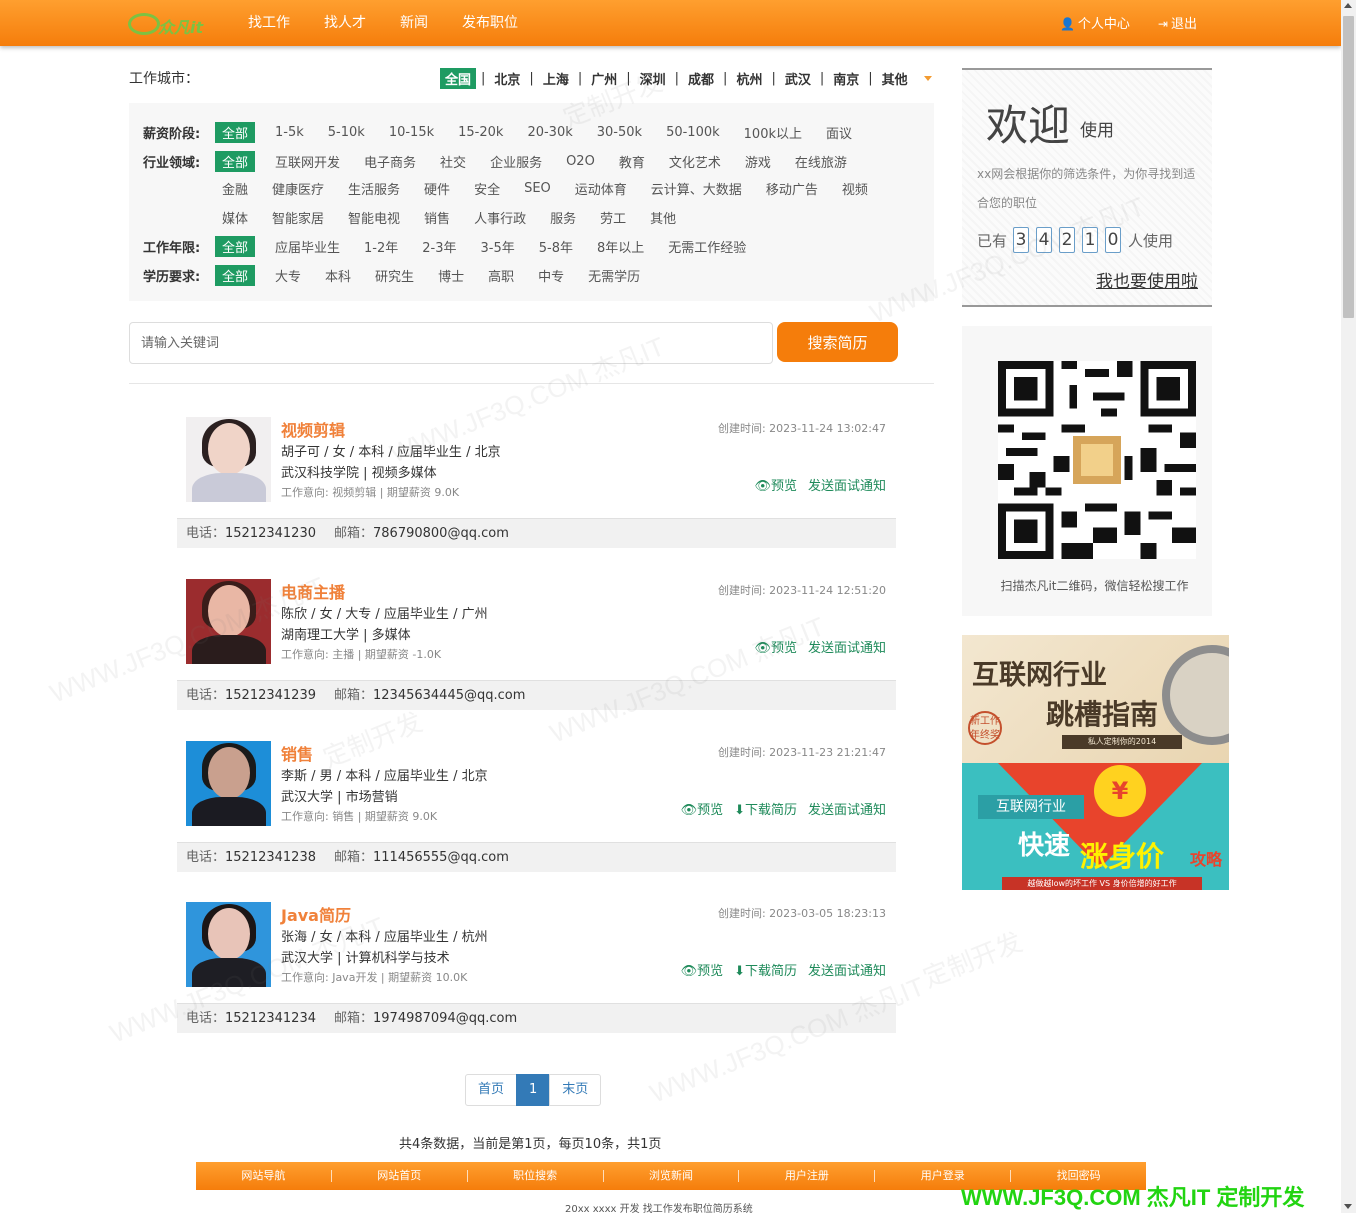  What do you see at coordinates (297, 753) in the screenshot?
I see `resume-title: 销售` at bounding box center [297, 753].